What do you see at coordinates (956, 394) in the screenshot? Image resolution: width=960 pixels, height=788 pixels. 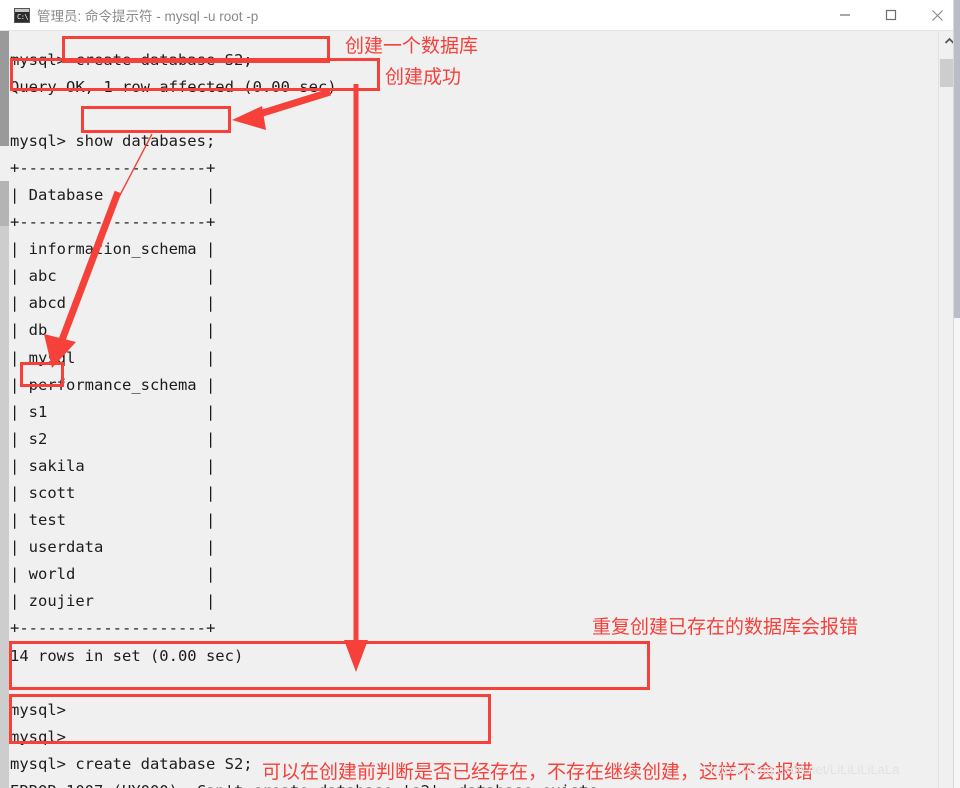 I see `outer-window-scrollbar` at bounding box center [956, 394].